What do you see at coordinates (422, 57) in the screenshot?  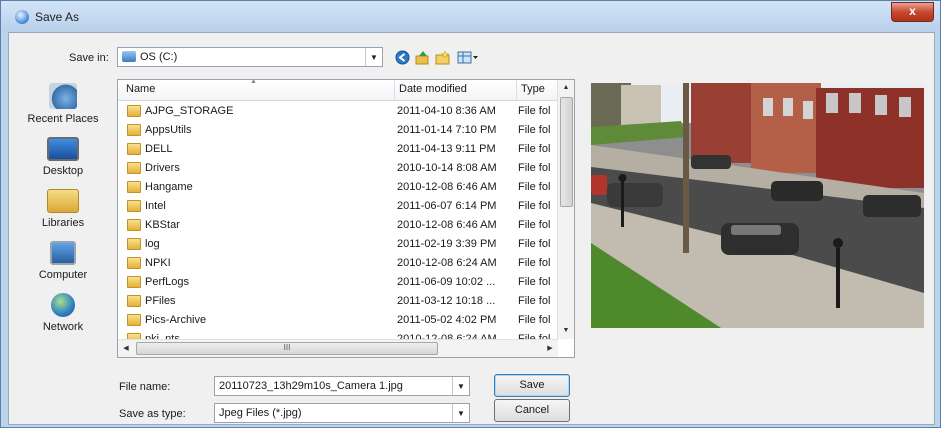 I see `up-folder-icon` at bounding box center [422, 57].